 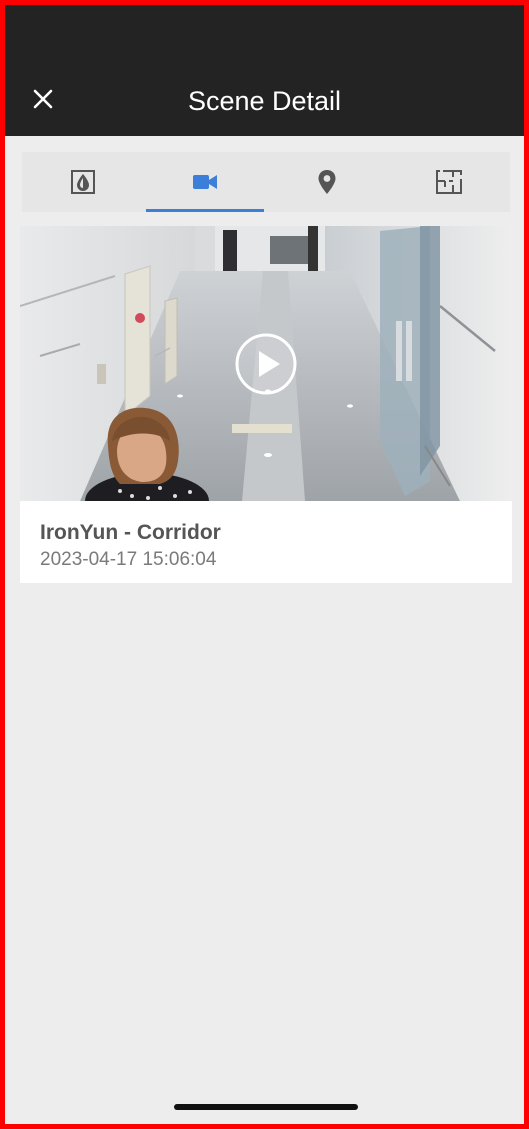 I want to click on floor-plan-icon, so click(x=449, y=182).